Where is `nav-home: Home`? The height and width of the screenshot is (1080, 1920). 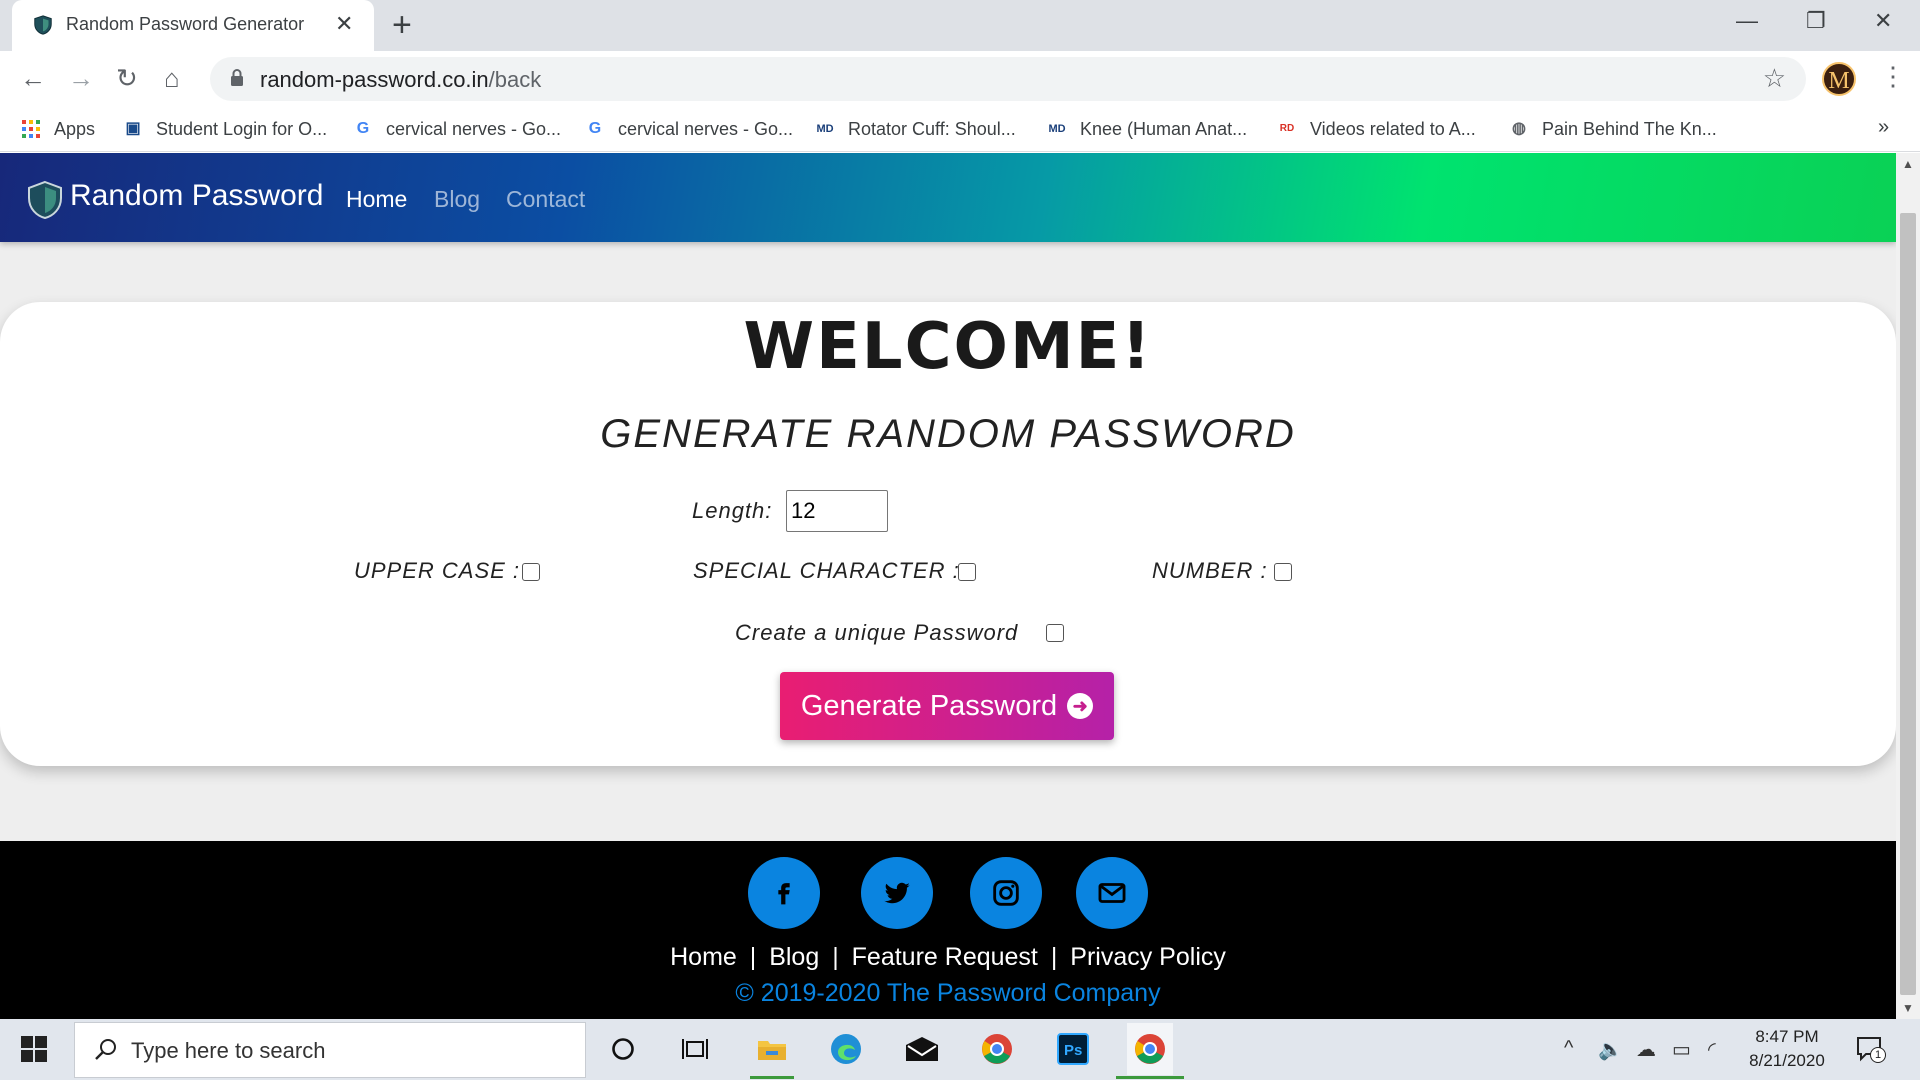
nav-home: Home is located at coordinates (376, 199).